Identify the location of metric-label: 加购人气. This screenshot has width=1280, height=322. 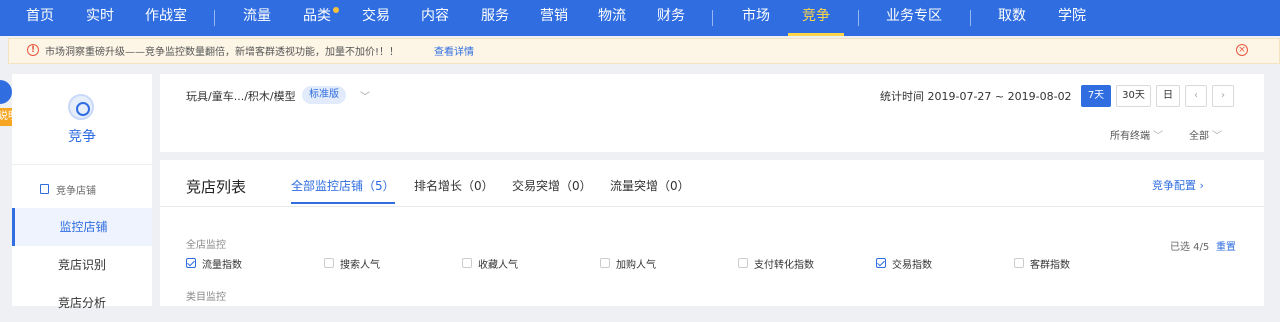
(636, 265).